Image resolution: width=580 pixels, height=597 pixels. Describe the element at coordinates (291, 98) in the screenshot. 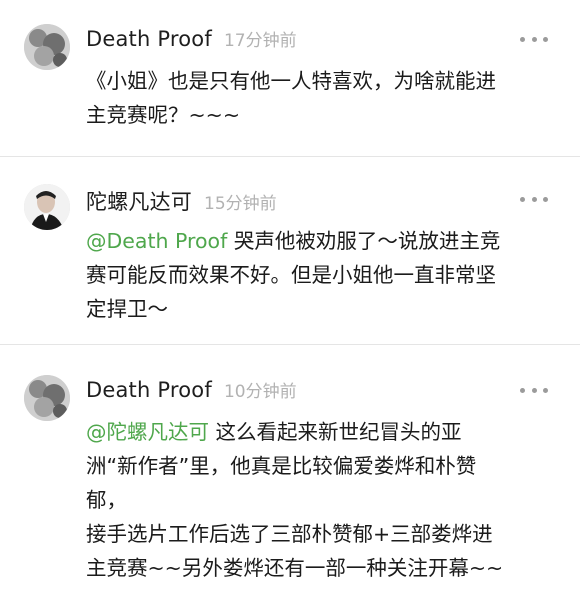

I see `comment-text-content: 《小姐》也是只有他一人特喜欢，为啥就能进 主竞赛呢？~~~` at that location.